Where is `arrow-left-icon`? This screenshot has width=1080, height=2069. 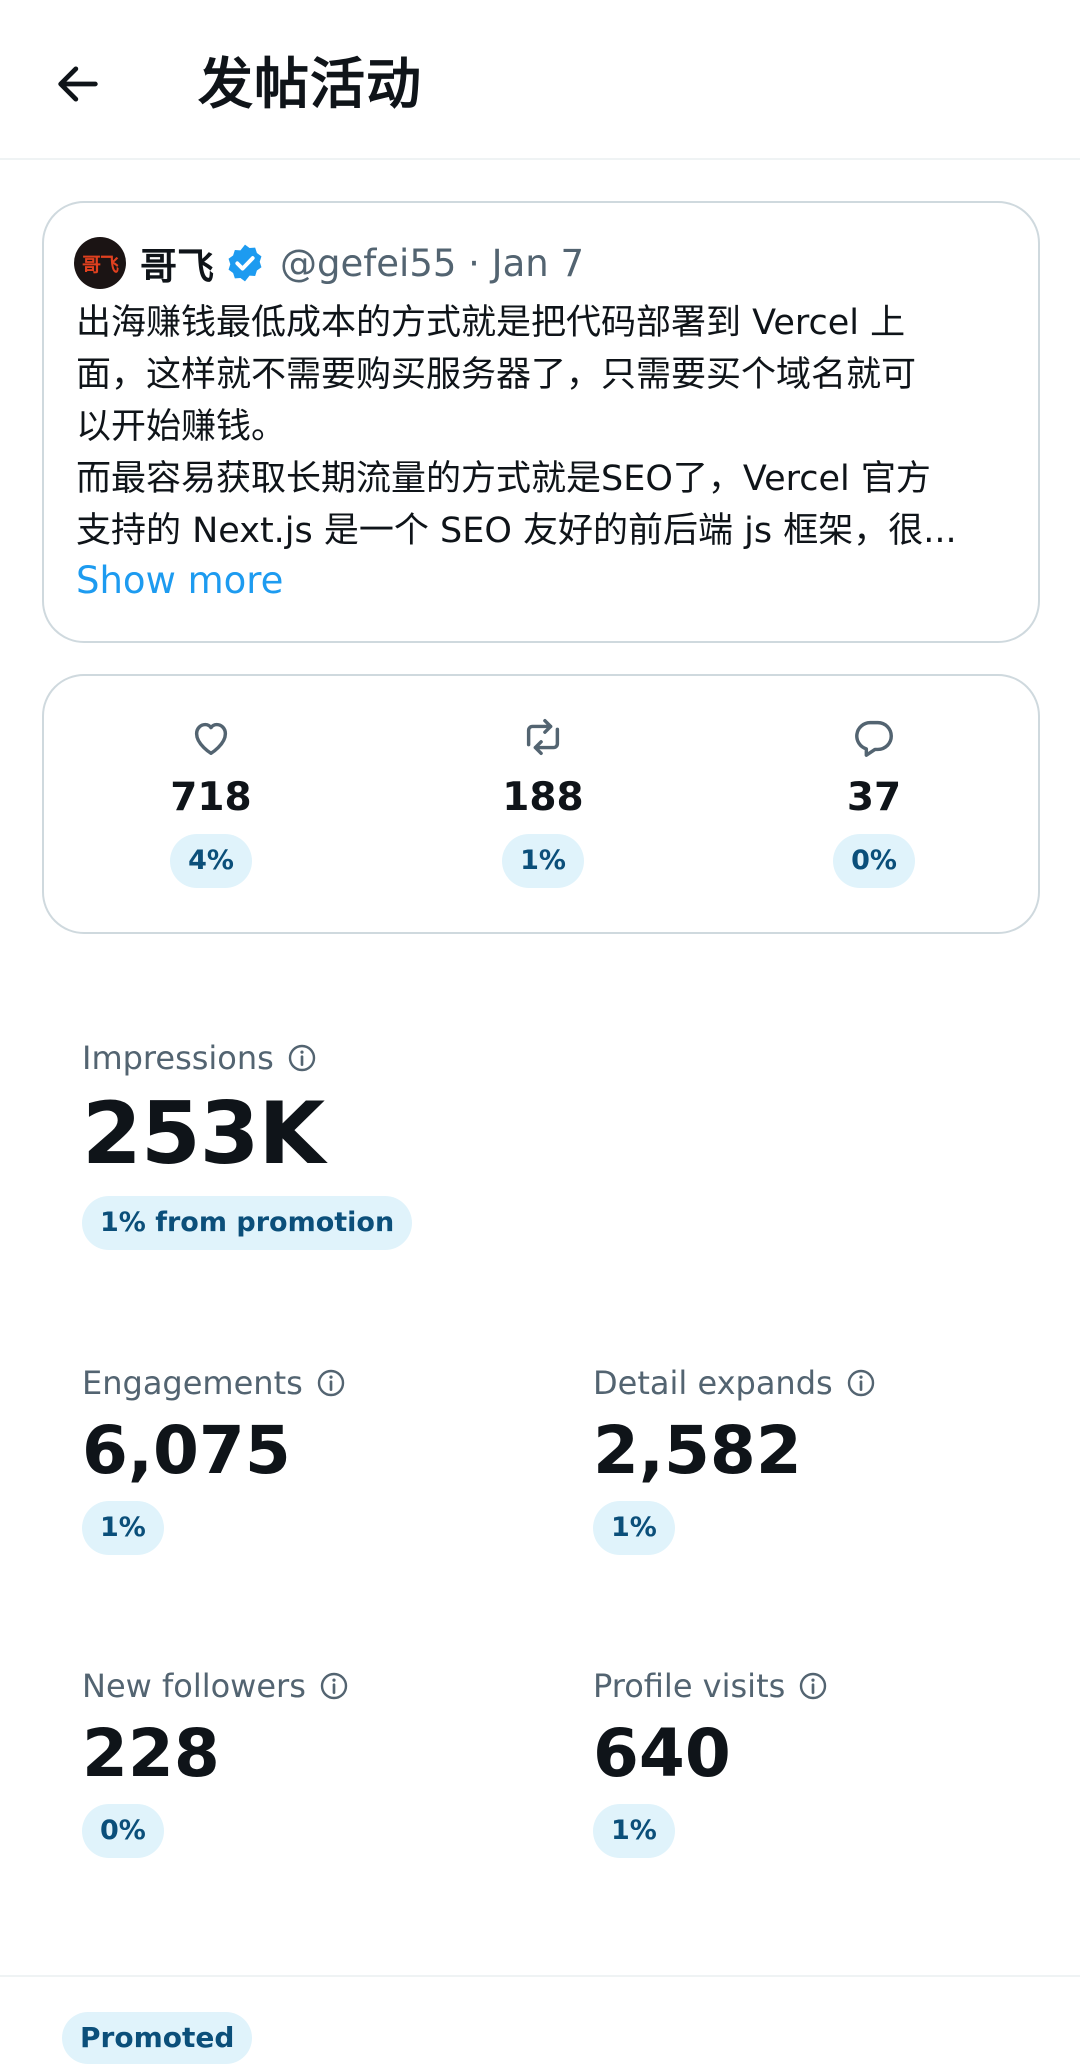
arrow-left-icon is located at coordinates (78, 84).